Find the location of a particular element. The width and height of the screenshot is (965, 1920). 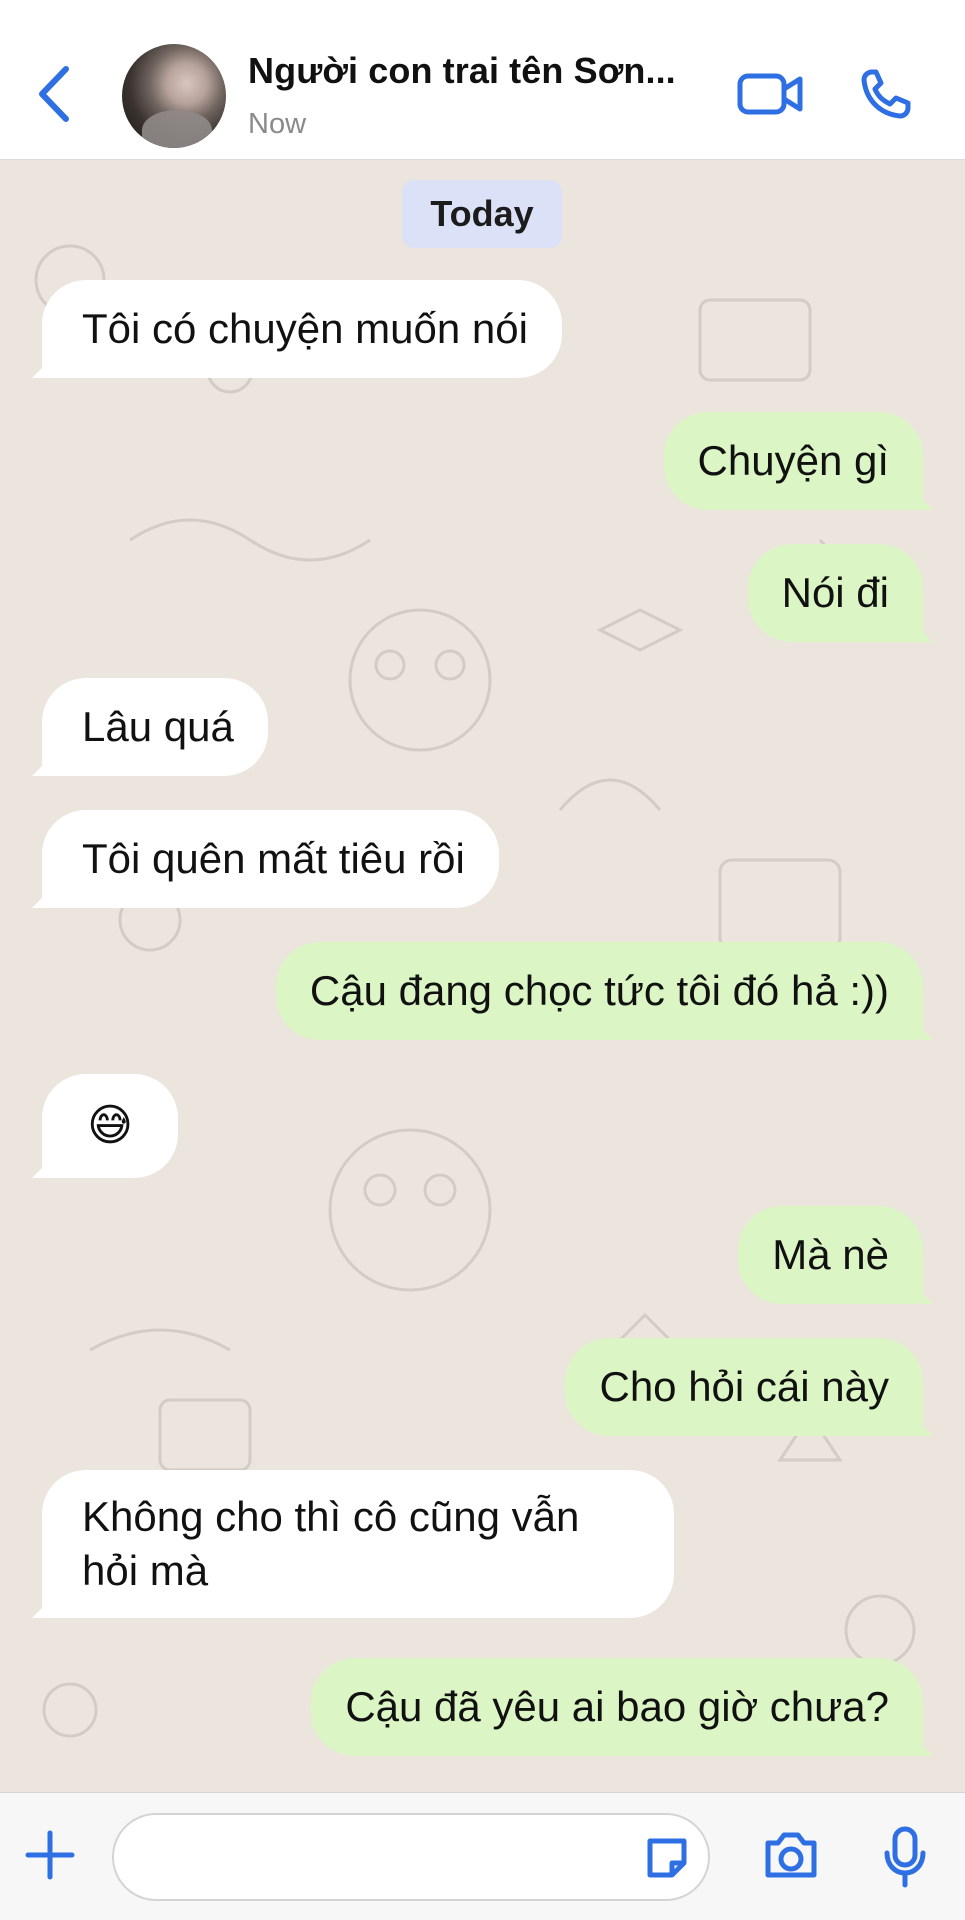

message-bubble: Cậu đã yêu ai bao giờ chưa? is located at coordinates (617, 1707).